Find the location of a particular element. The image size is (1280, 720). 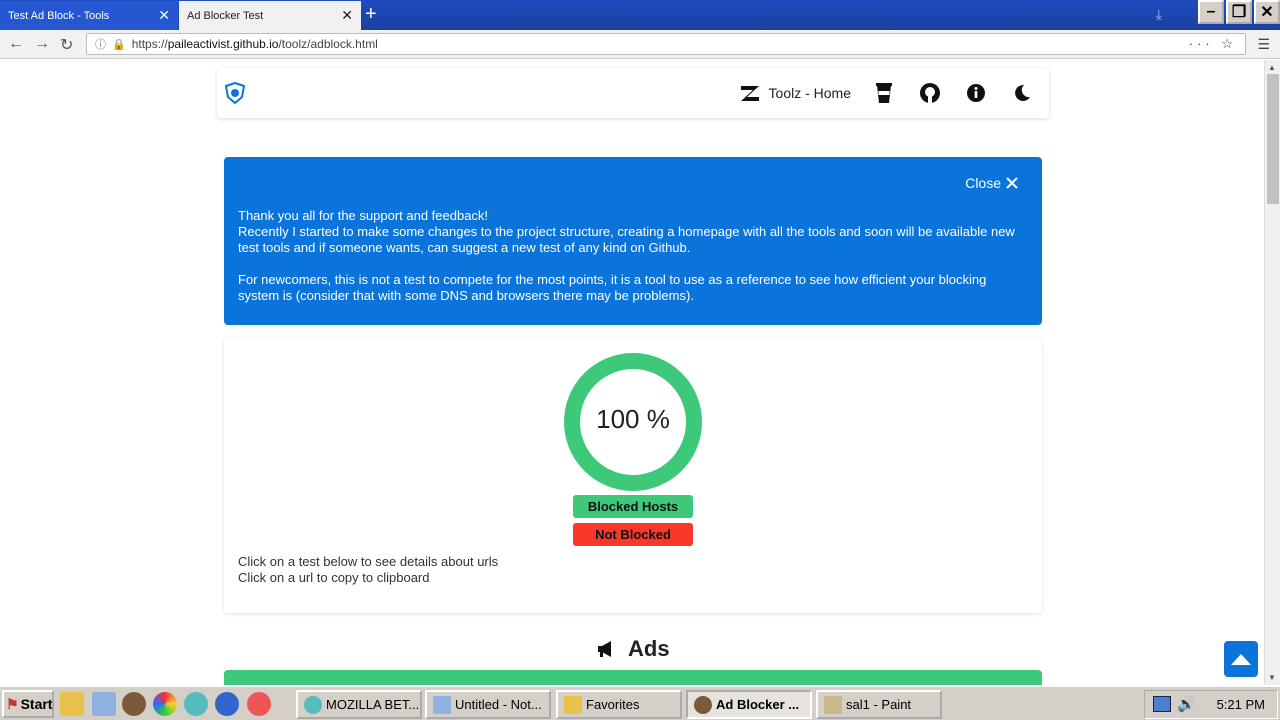

blocked-hosts-badge: Blocked Hosts is located at coordinates (633, 506).